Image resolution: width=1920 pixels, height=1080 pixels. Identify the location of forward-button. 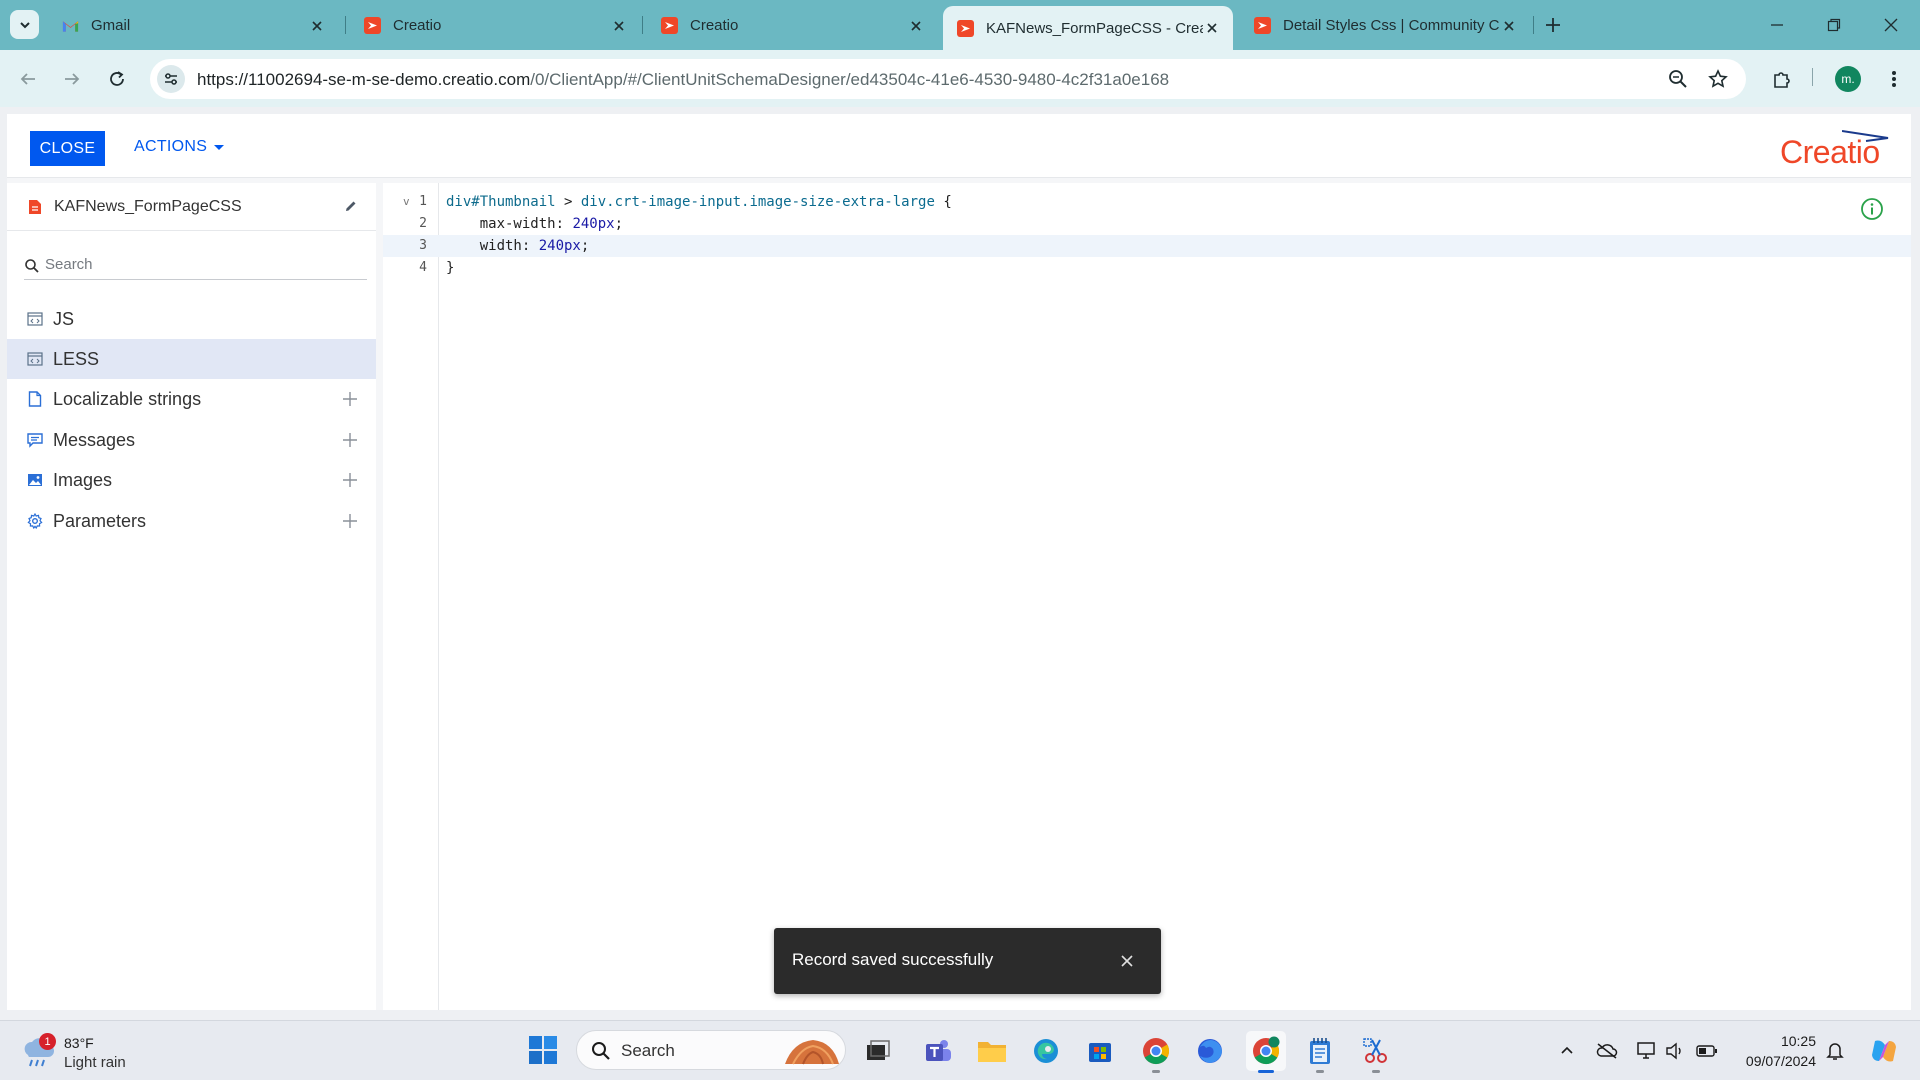
(72, 79).